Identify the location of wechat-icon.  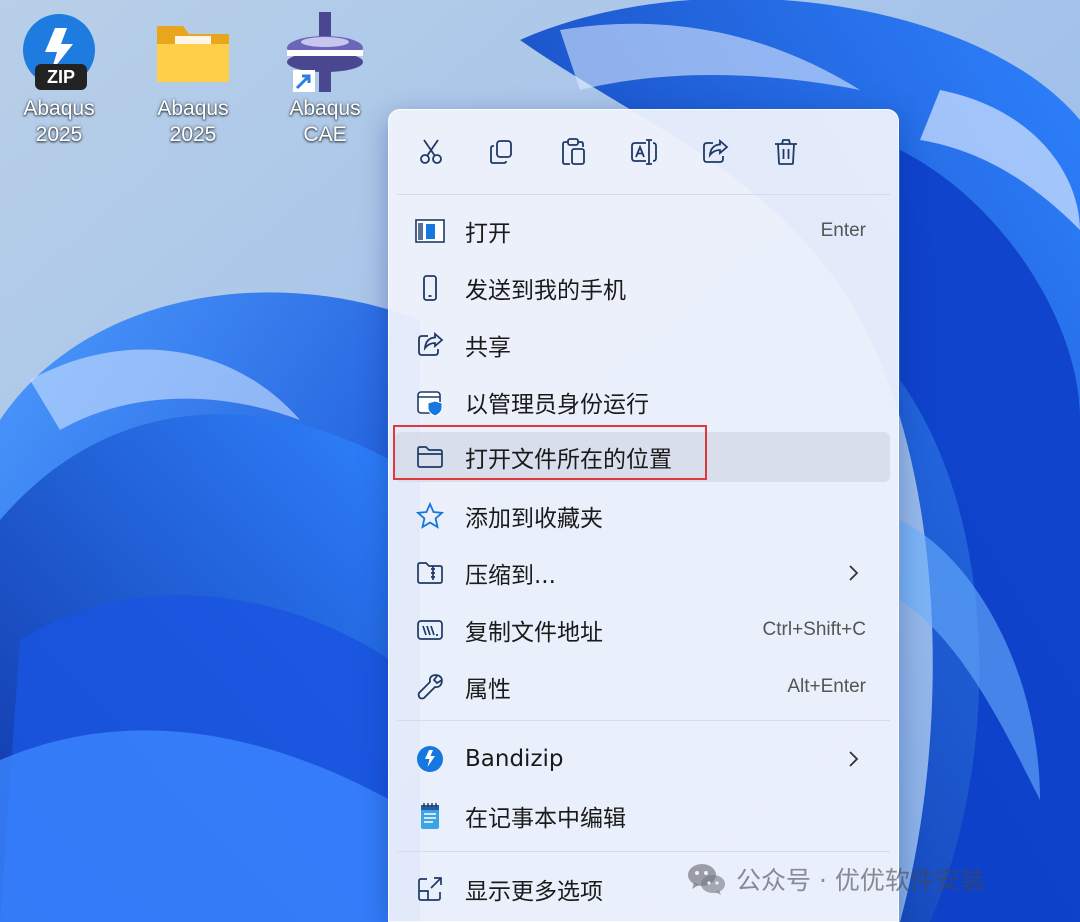
(706, 879).